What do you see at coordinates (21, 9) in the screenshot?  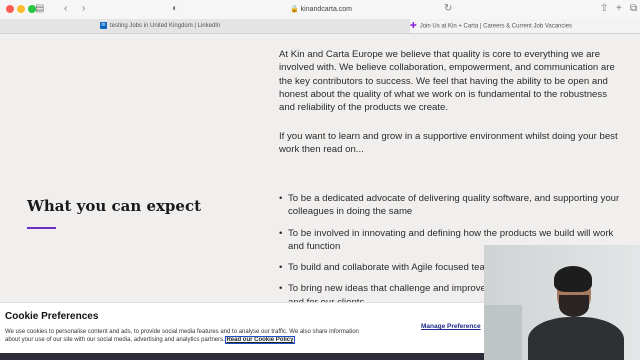 I see `minimize-window-button` at bounding box center [21, 9].